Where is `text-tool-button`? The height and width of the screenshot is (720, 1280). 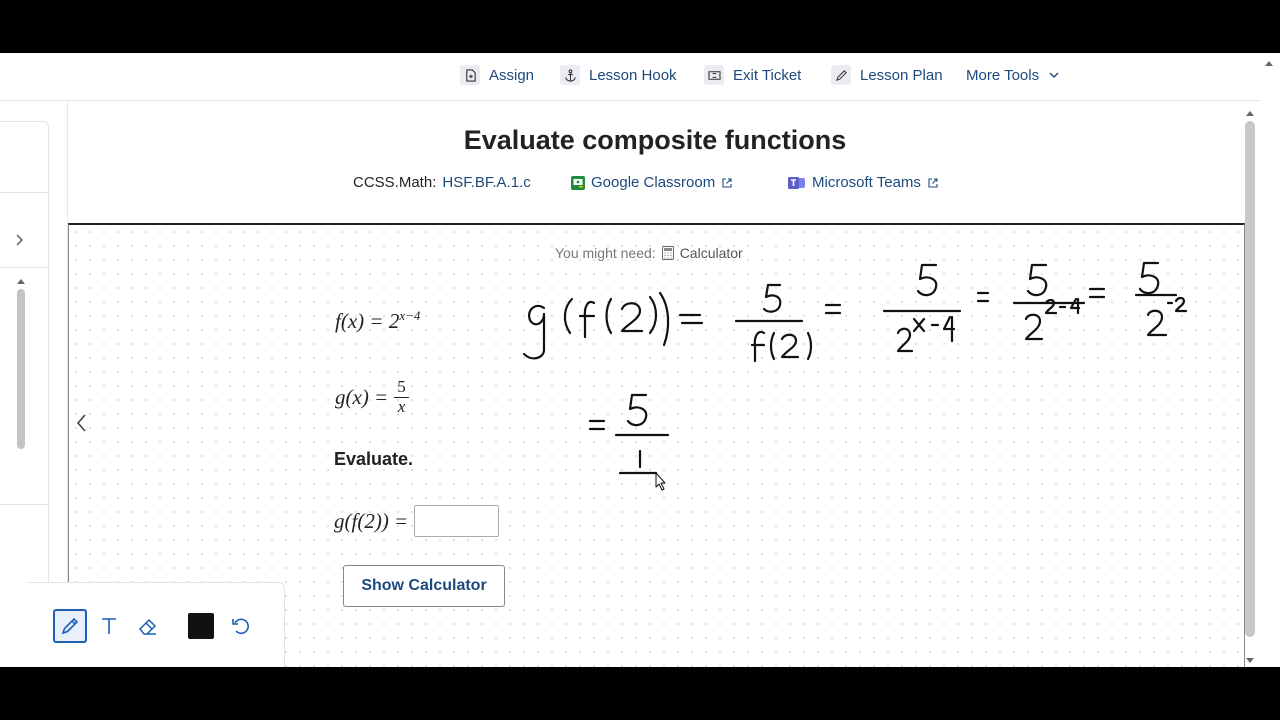
text-tool-button is located at coordinates (109, 626).